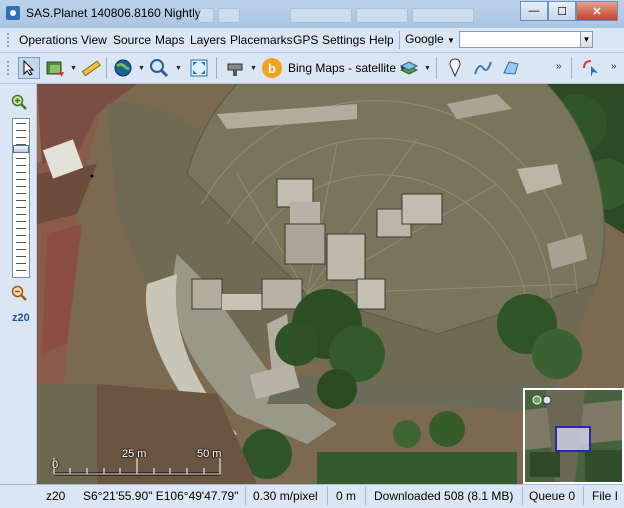  What do you see at coordinates (399, 40) in the screenshot?
I see `menu-separator` at bounding box center [399, 40].